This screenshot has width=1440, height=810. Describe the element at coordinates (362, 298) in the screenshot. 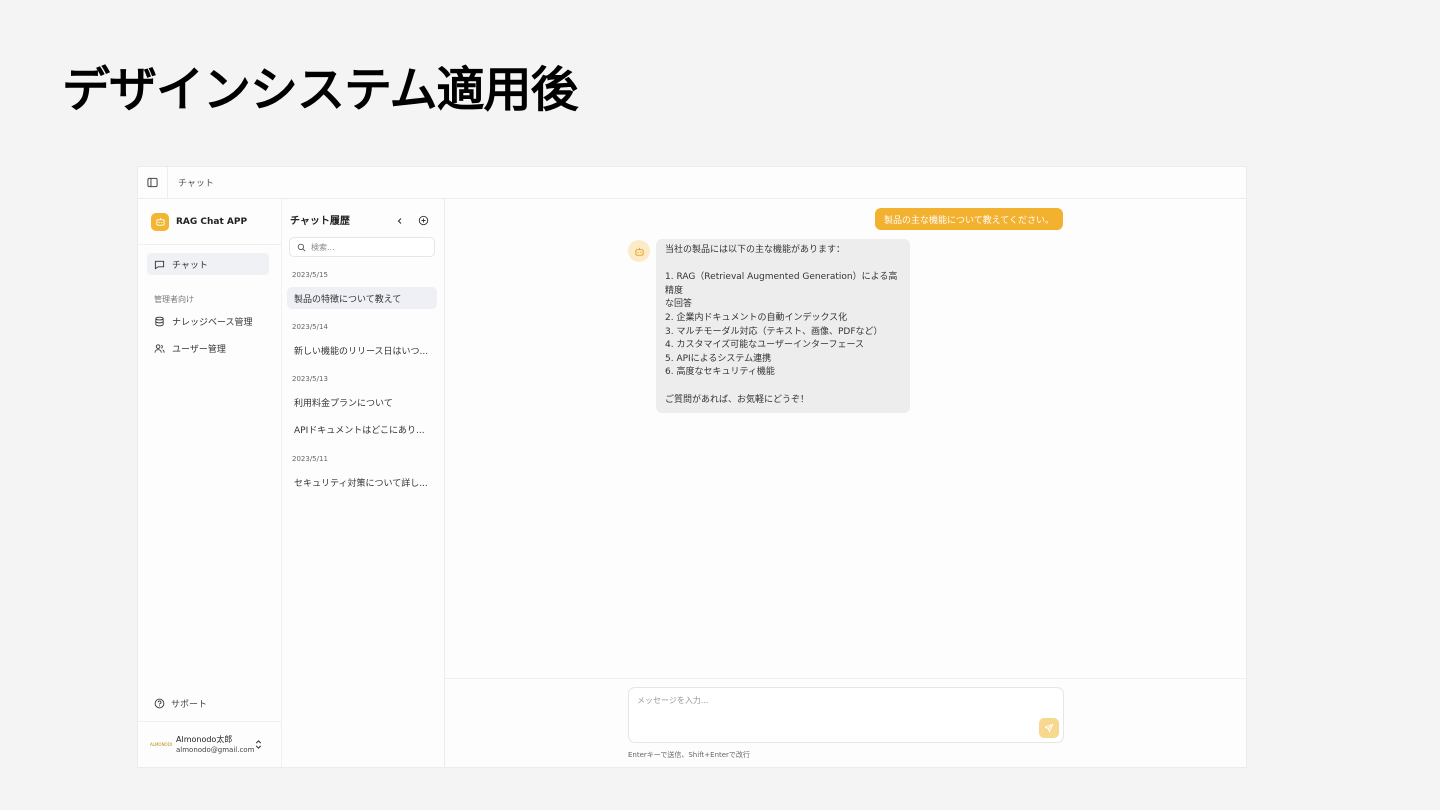

I see `history-item: 製品の特徴について教えて` at that location.